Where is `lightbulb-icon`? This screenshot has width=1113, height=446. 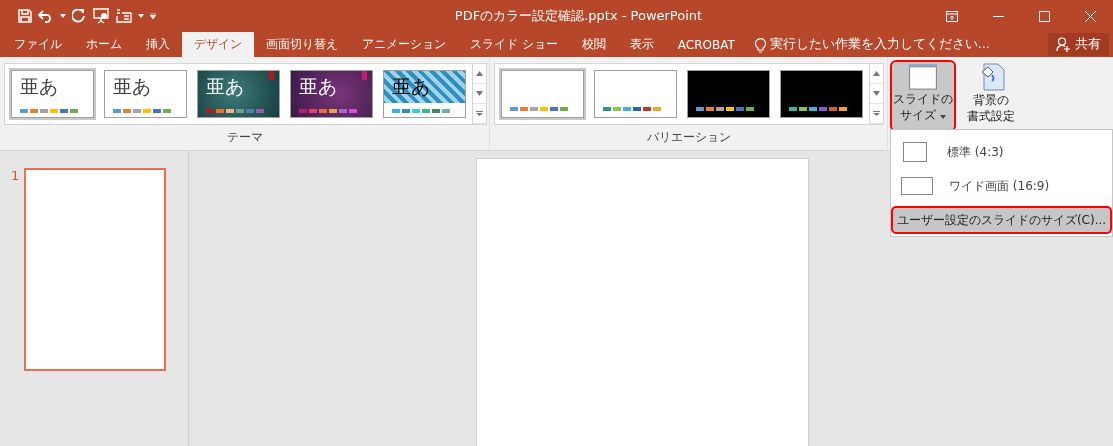
lightbulb-icon is located at coordinates (760, 44).